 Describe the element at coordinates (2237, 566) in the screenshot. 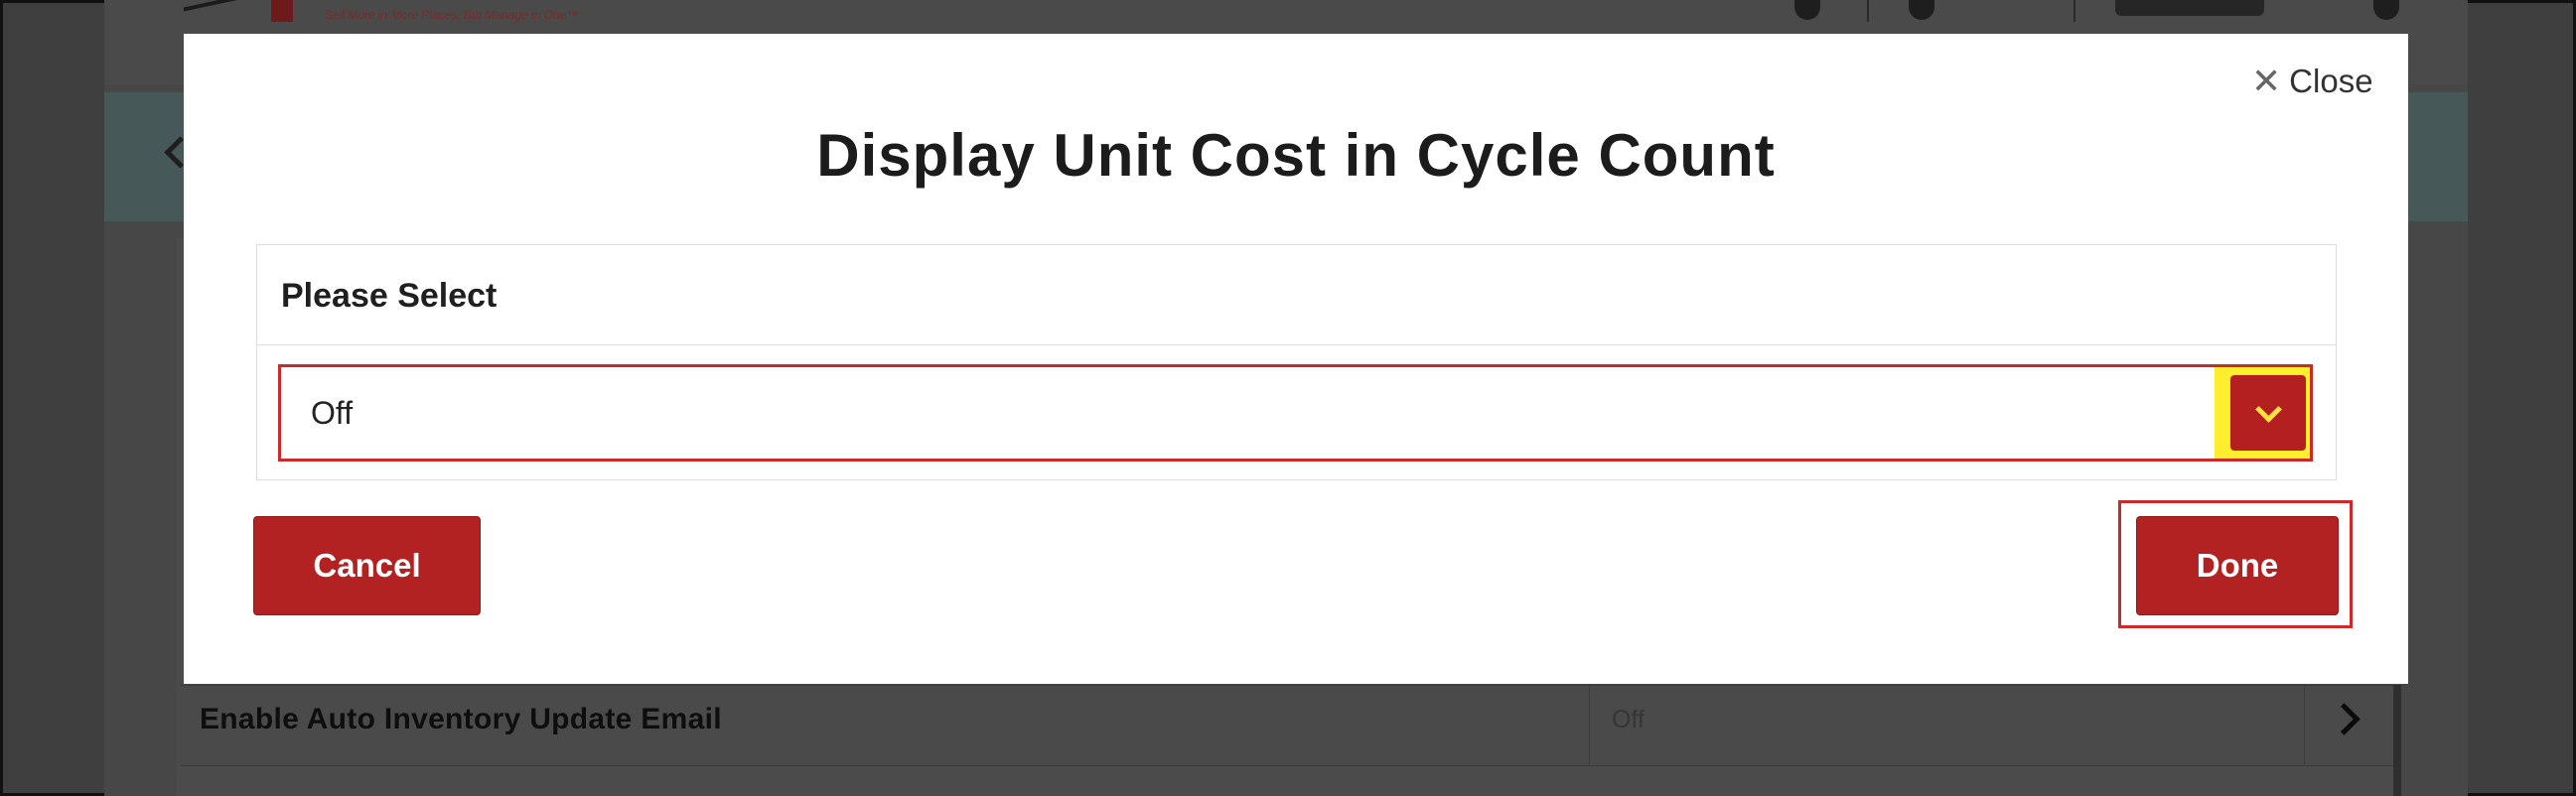

I see `done-button: Done` at that location.